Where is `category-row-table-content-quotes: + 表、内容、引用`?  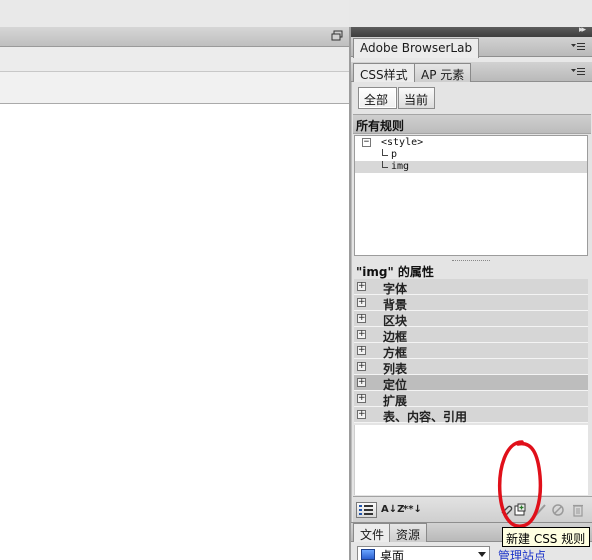 category-row-table-content-quotes: + 表、内容、引用 is located at coordinates (471, 415).